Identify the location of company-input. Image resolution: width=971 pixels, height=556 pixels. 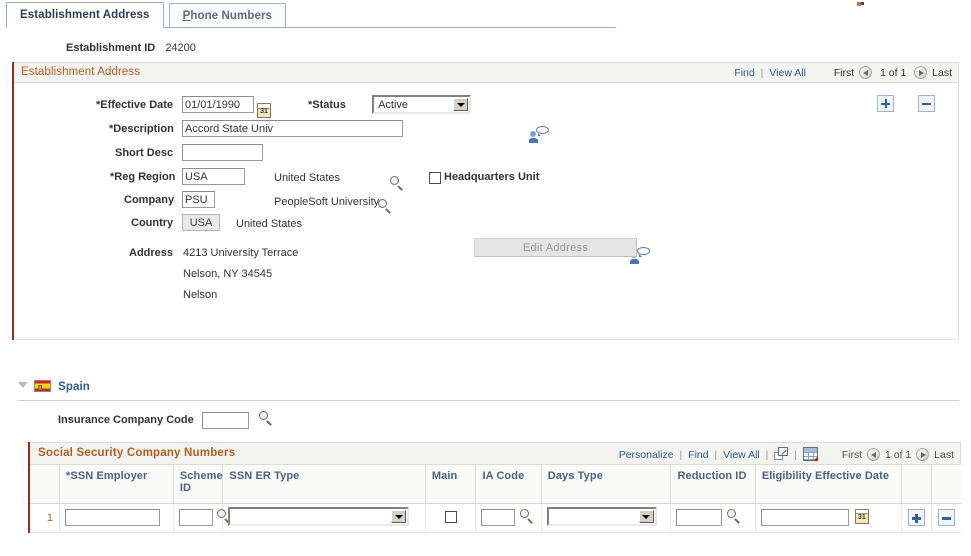
(198, 199).